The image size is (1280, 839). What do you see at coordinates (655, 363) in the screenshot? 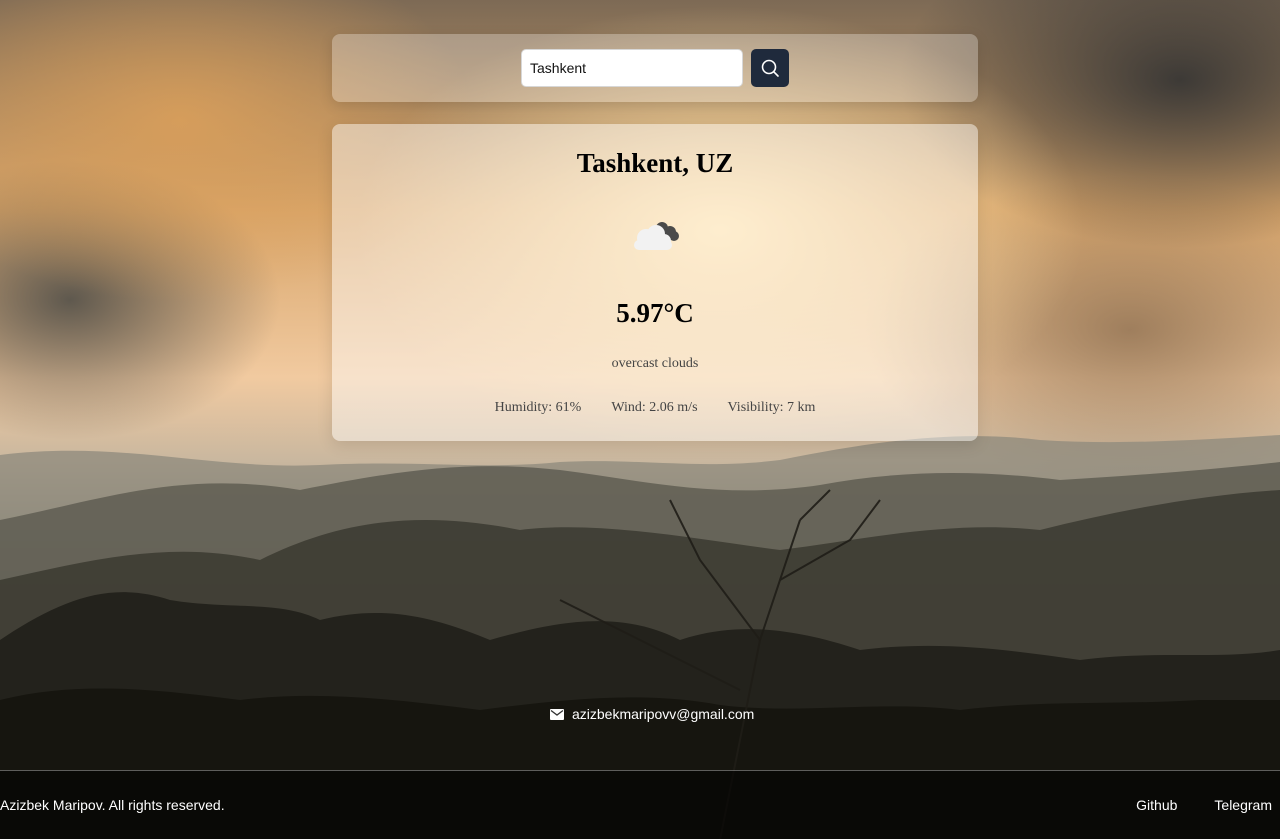
I see `weather-description: overcast clouds` at bounding box center [655, 363].